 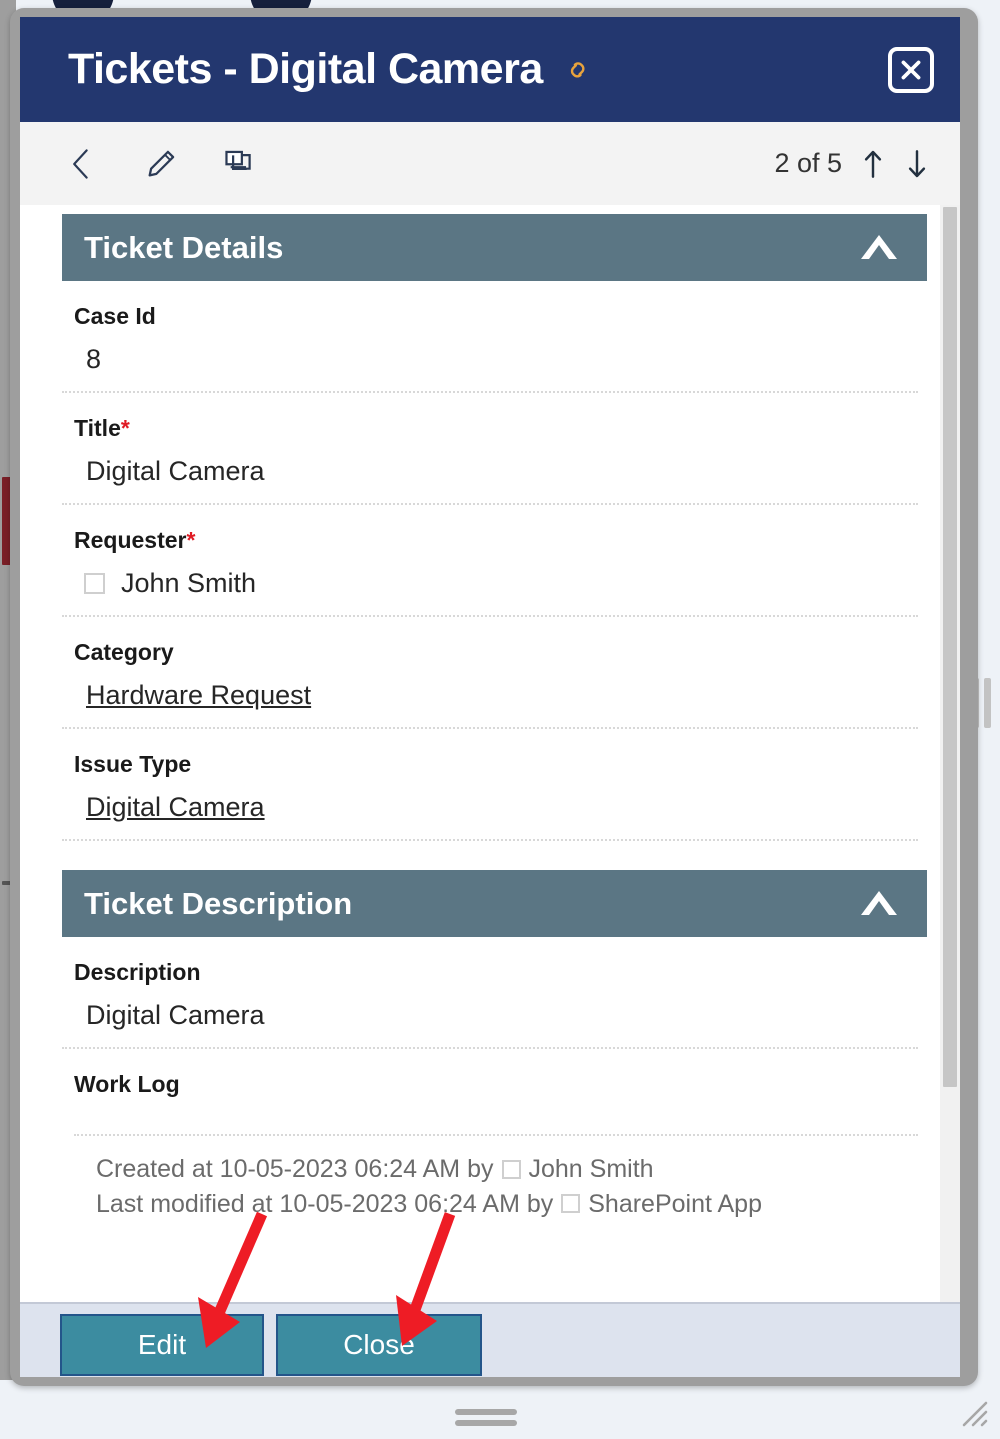 I want to click on arrow-down-icon, so click(x=917, y=164).